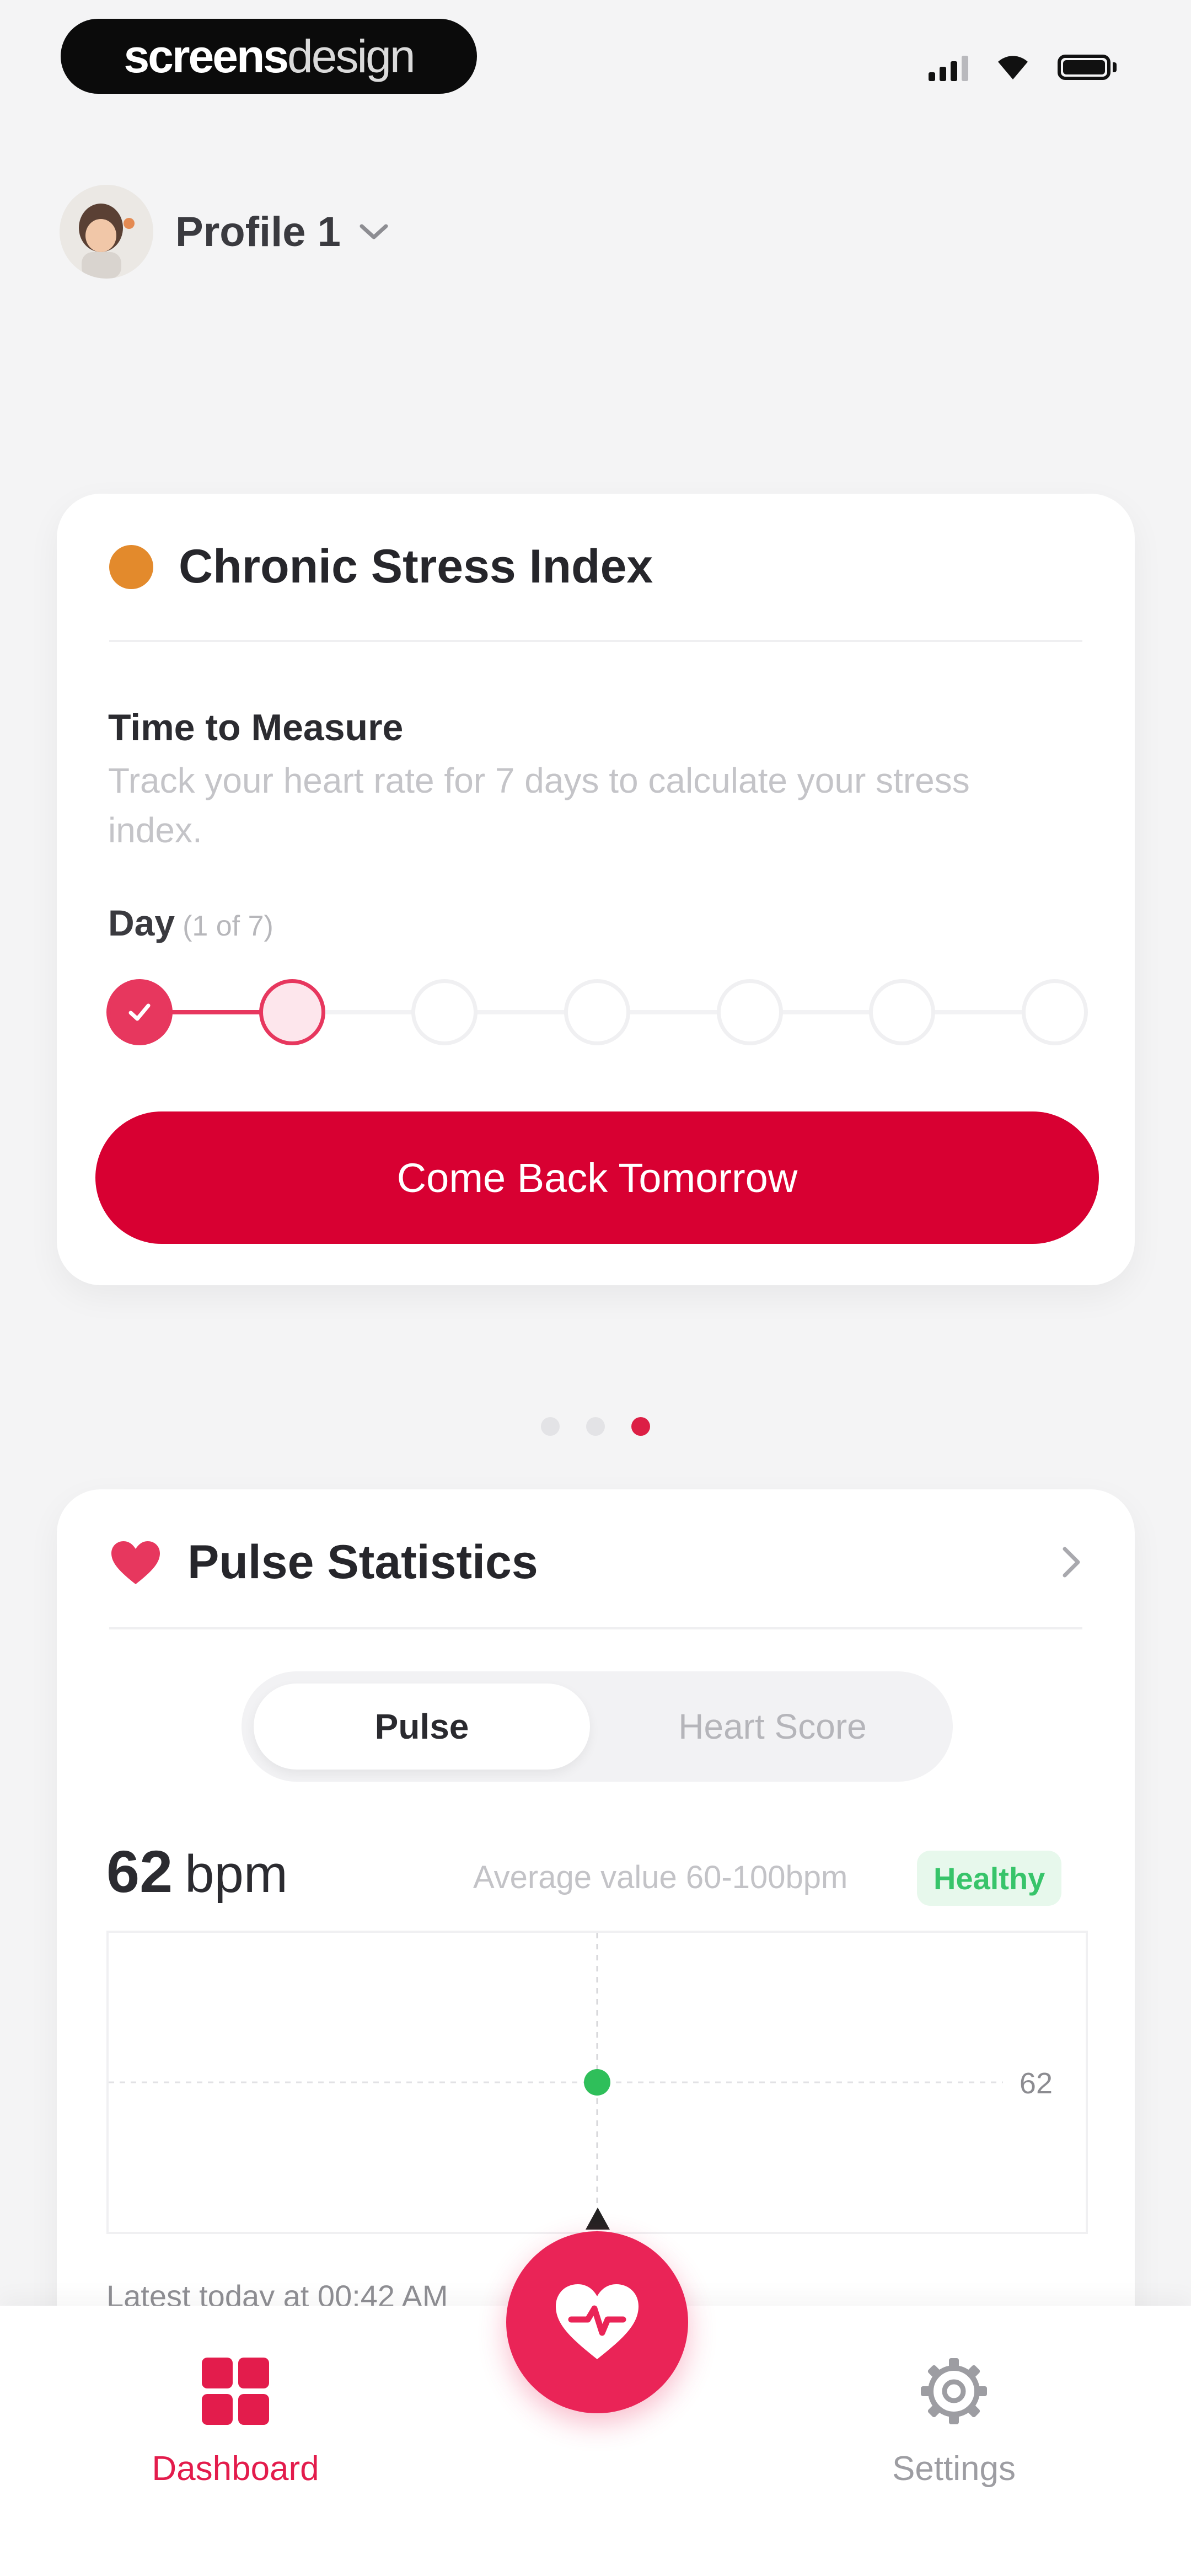  I want to click on battery-icon, so click(1087, 67).